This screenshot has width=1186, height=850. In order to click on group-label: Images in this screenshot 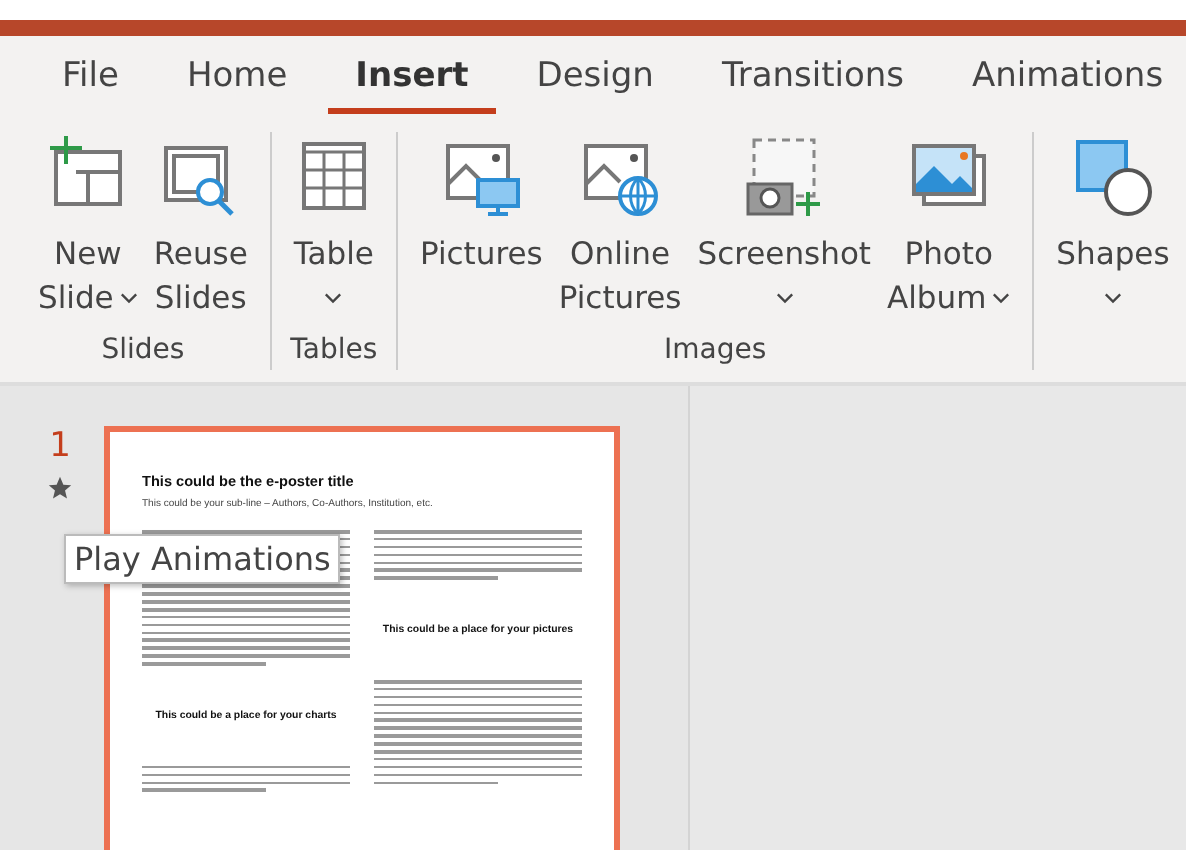, I will do `click(715, 352)`.